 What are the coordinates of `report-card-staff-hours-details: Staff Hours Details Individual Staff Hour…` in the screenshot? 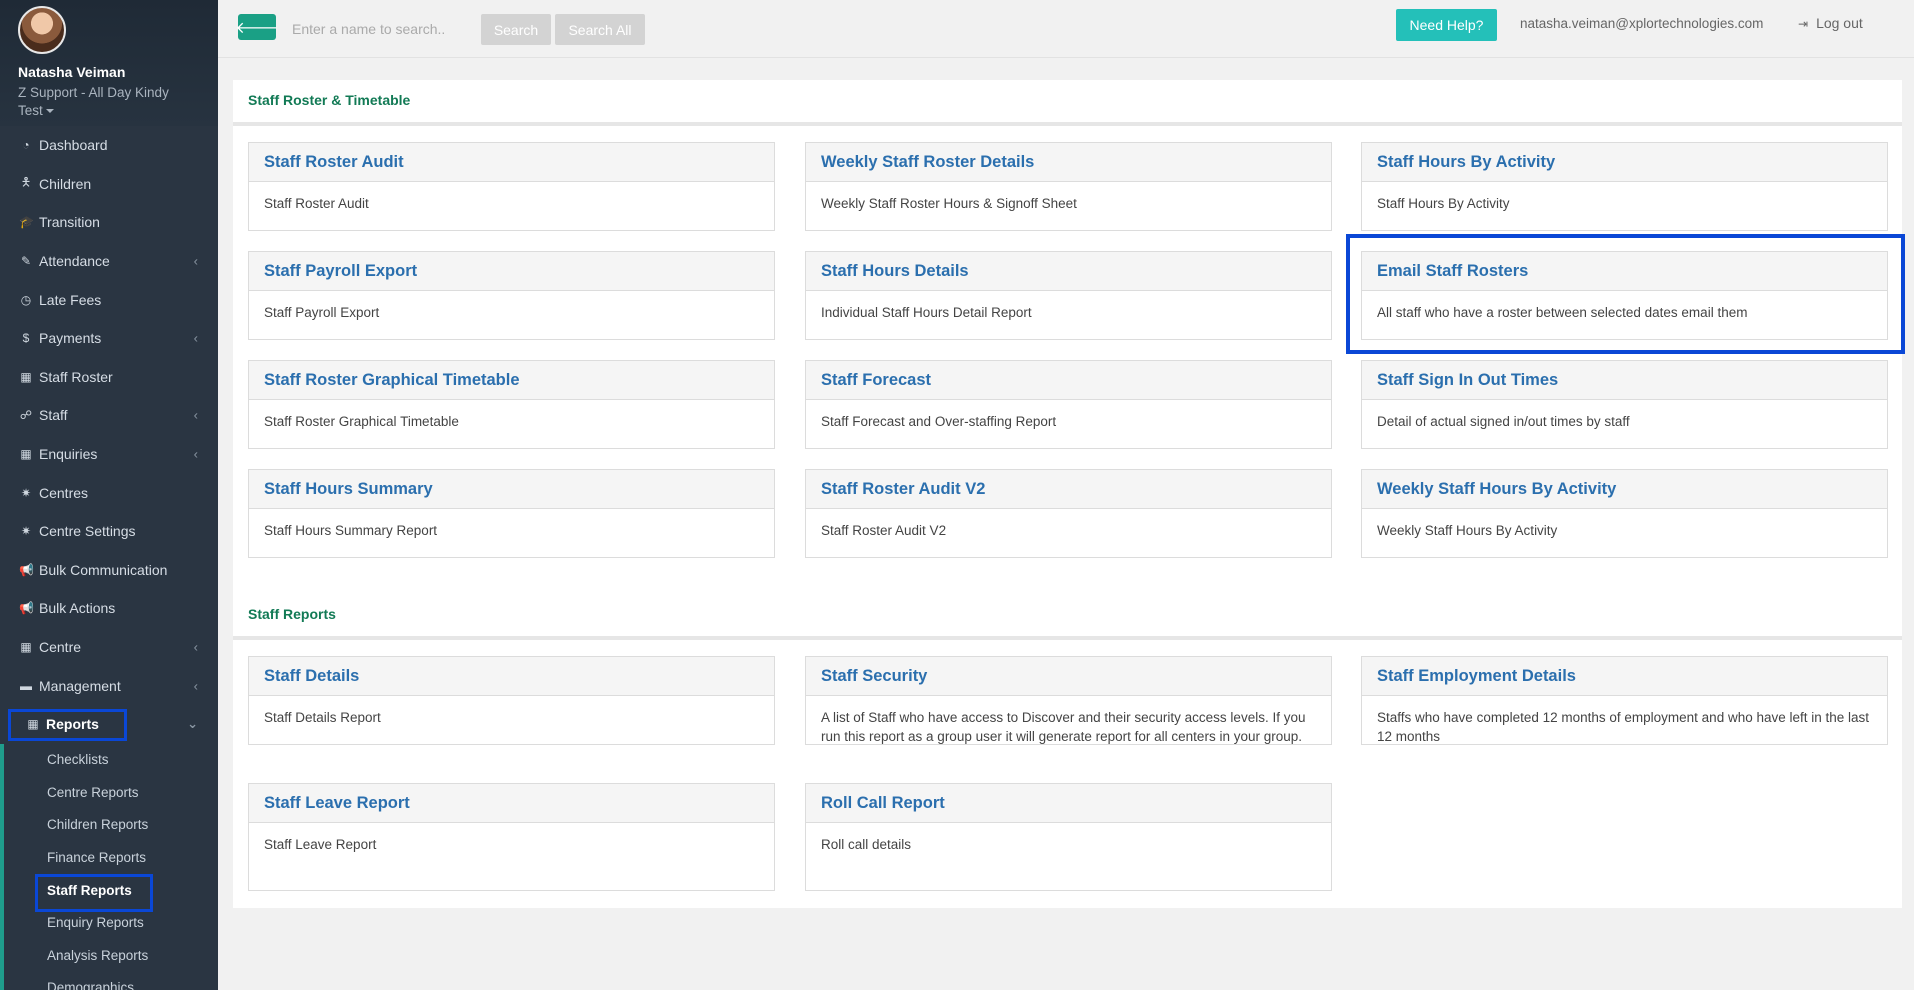 It's located at (1068, 295).